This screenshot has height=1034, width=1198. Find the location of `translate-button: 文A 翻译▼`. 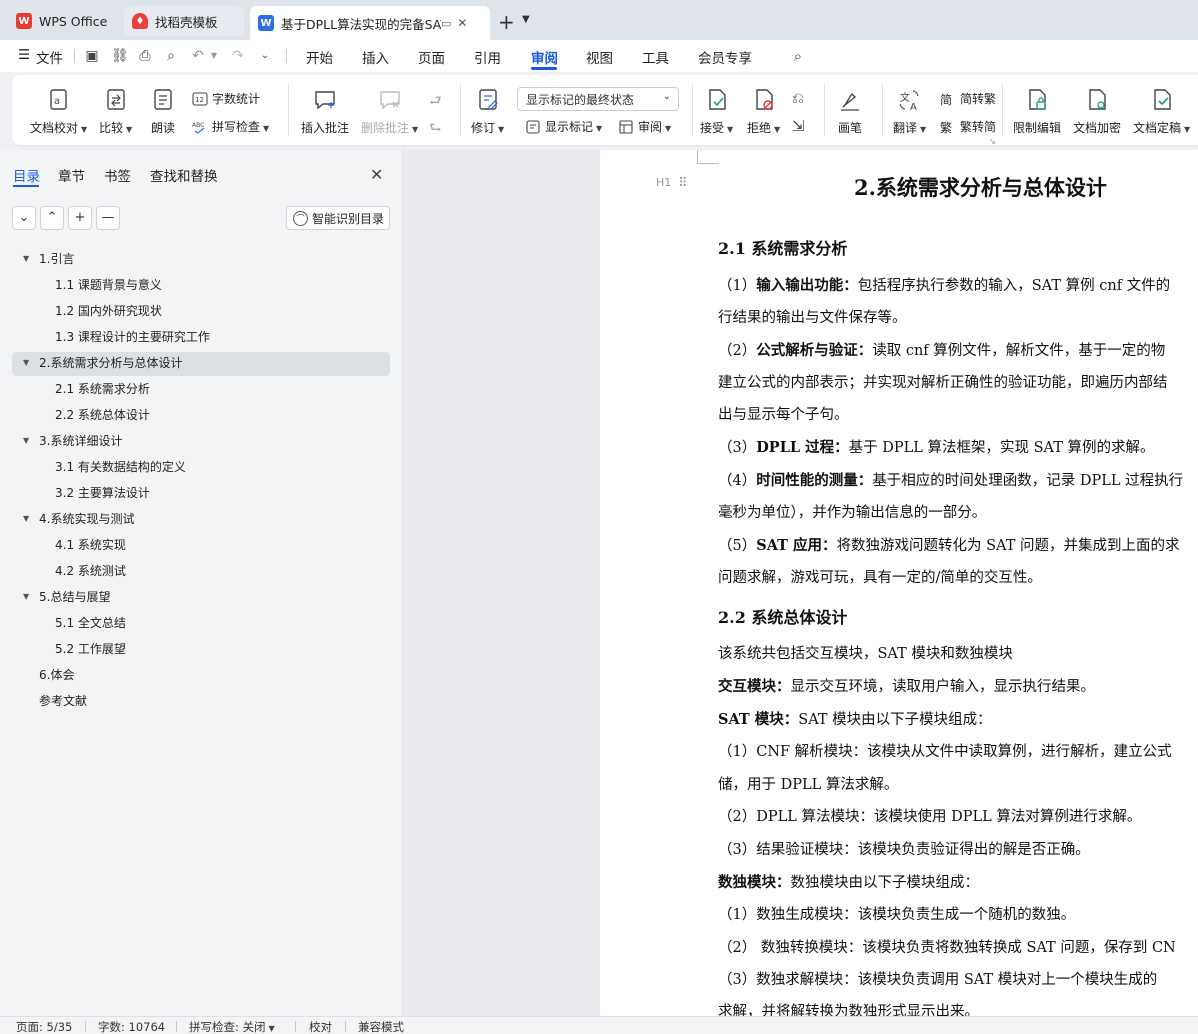

translate-button: 文A 翻译▼ is located at coordinates (909, 111).